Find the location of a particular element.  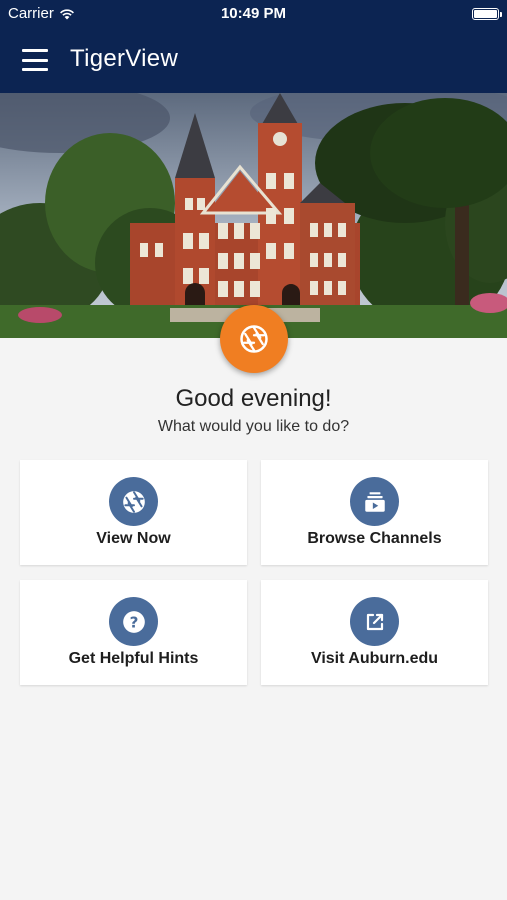

camera-fab-button is located at coordinates (254, 339).